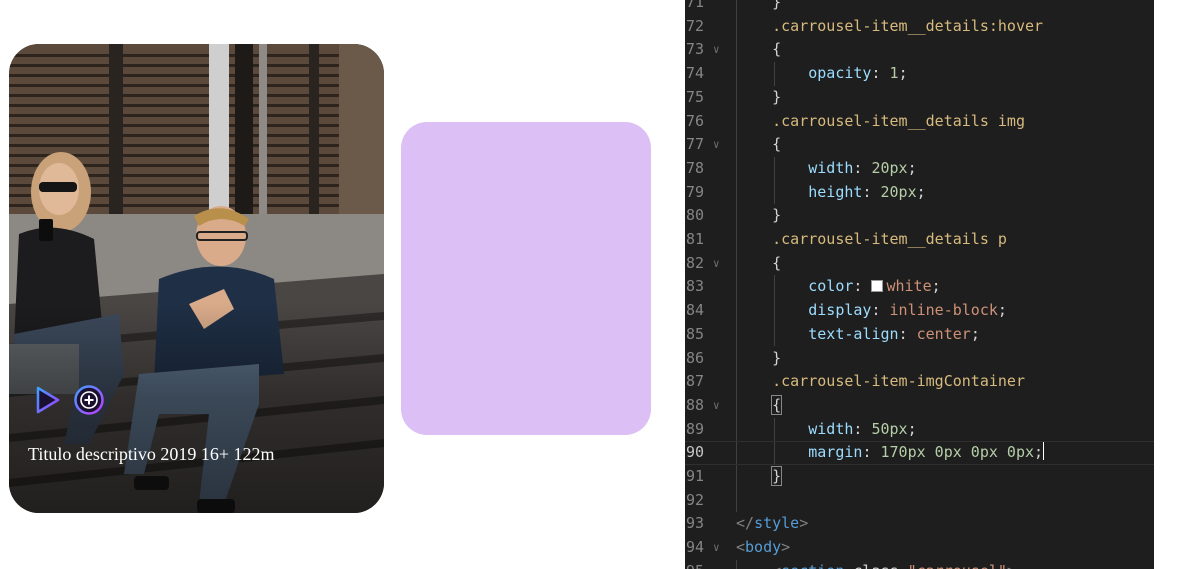 This screenshot has height=569, width=1204. What do you see at coordinates (777, 523) in the screenshot?
I see `code-token: style` at bounding box center [777, 523].